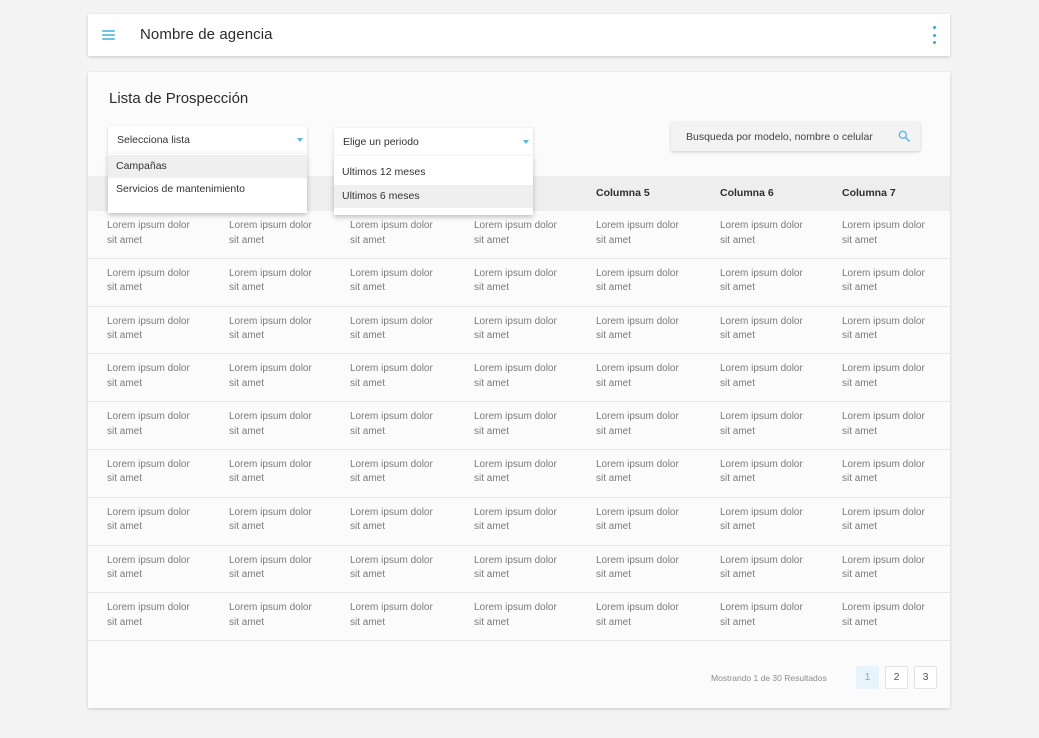 This screenshot has width=1039, height=738. Describe the element at coordinates (433, 142) in the screenshot. I see `period-select: Elige un periodo` at that location.